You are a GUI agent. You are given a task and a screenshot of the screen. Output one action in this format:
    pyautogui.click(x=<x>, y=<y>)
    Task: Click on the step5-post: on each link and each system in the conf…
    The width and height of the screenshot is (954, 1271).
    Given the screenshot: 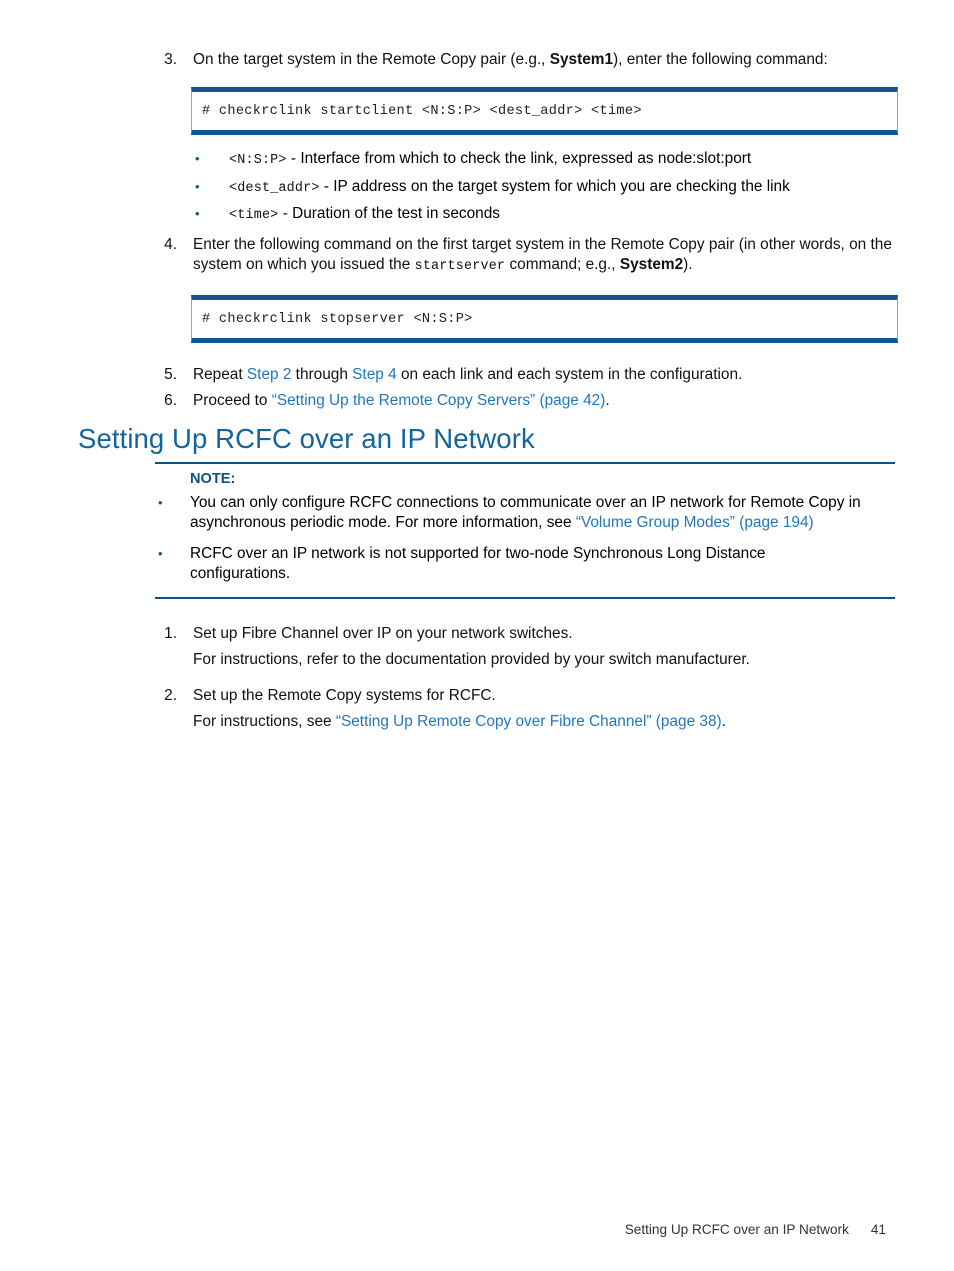 What is the action you would take?
    pyautogui.click(x=569, y=375)
    